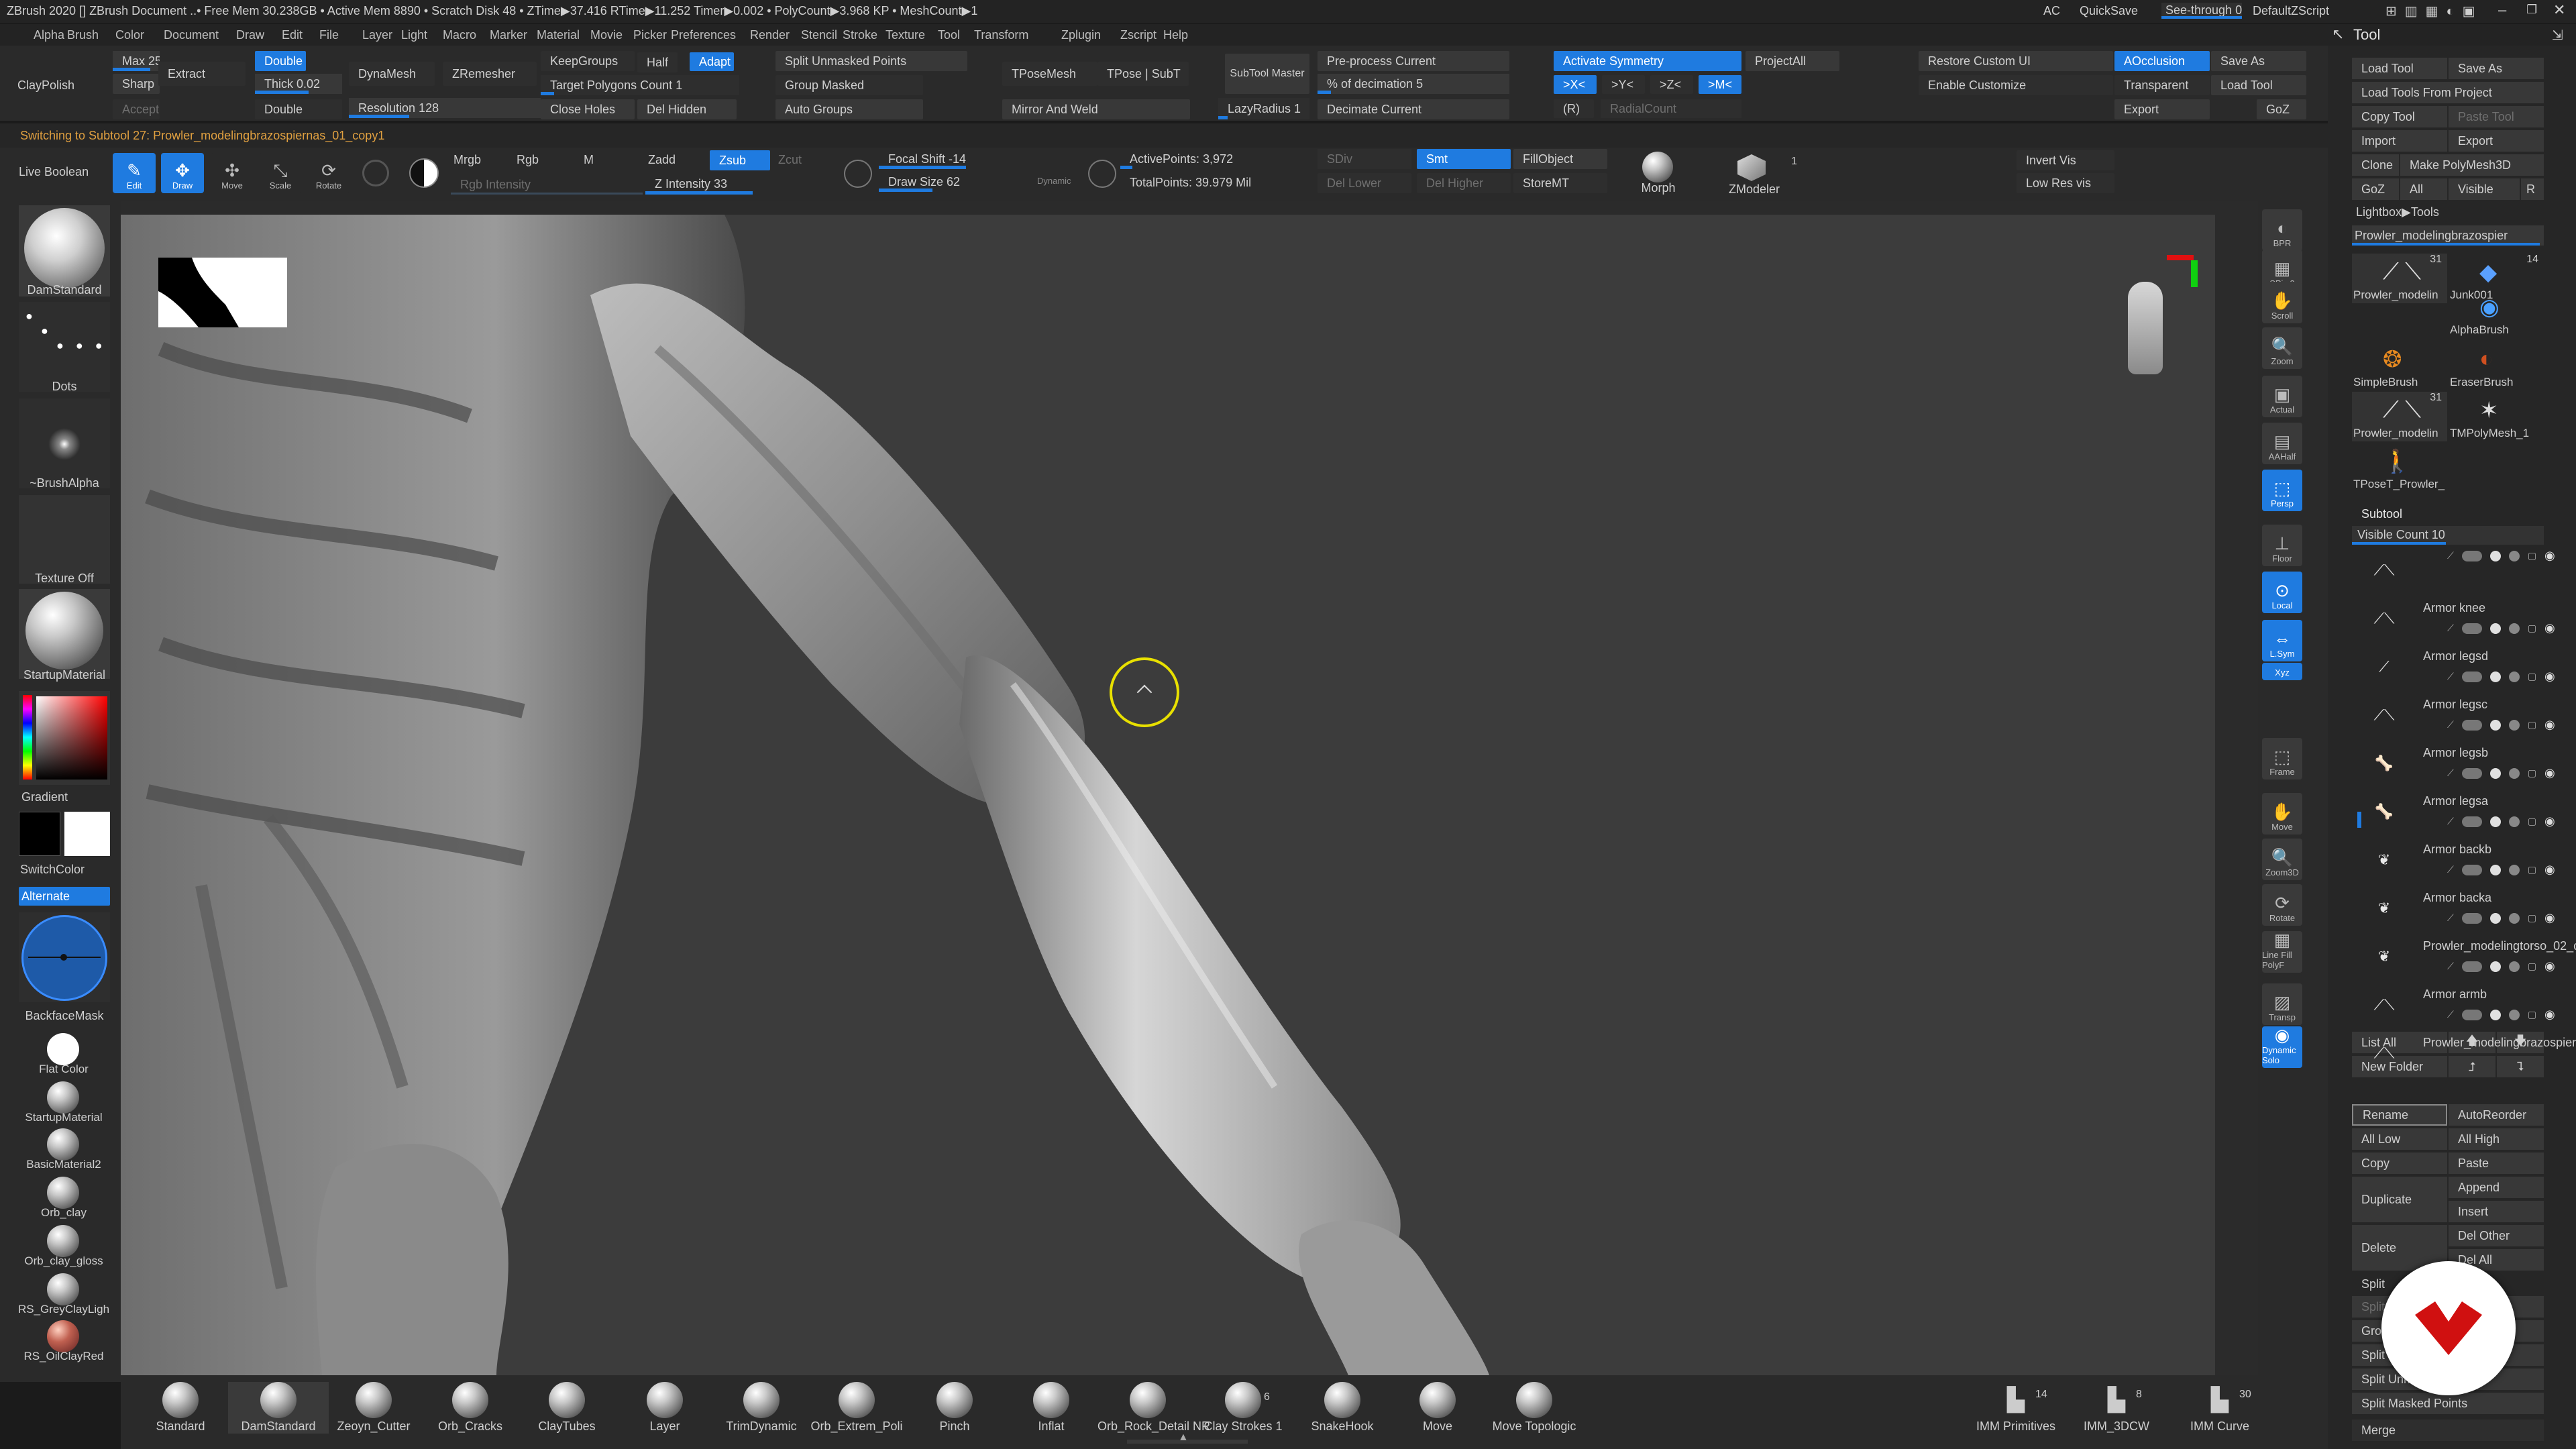 The height and width of the screenshot is (1449, 2576). What do you see at coordinates (949, 35) in the screenshot?
I see `menu-tool: Tool` at bounding box center [949, 35].